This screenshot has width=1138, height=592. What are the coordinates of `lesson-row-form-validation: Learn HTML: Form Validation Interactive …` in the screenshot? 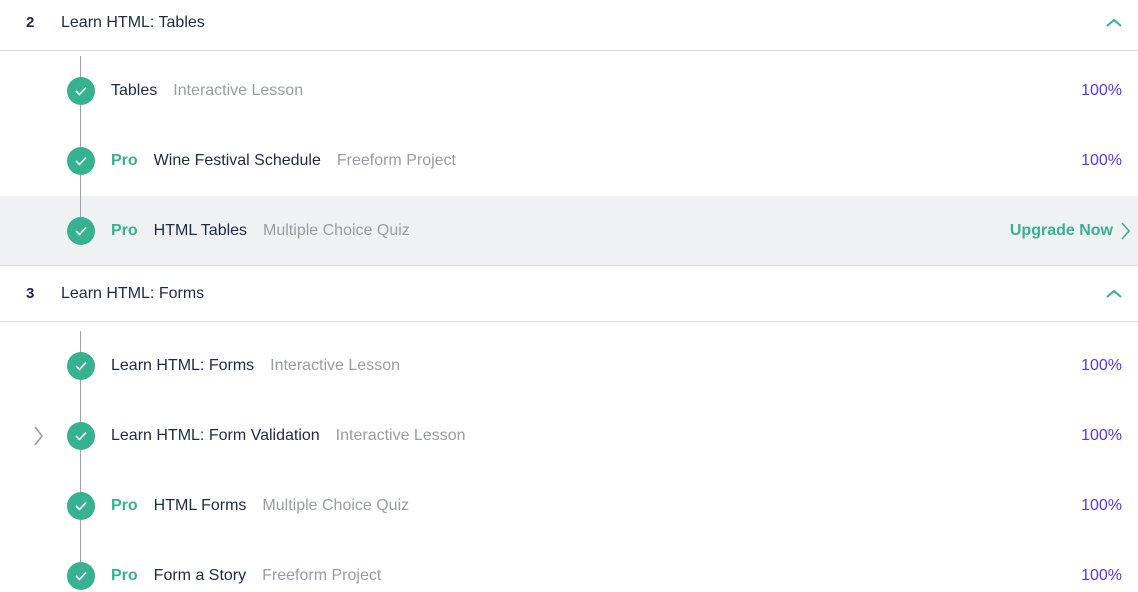 It's located at (569, 436).